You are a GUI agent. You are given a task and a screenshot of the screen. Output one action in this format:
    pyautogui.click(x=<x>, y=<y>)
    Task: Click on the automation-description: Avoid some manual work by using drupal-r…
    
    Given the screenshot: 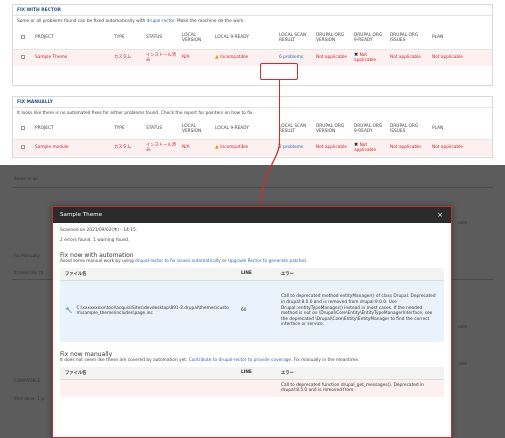 What is the action you would take?
    pyautogui.click(x=184, y=261)
    